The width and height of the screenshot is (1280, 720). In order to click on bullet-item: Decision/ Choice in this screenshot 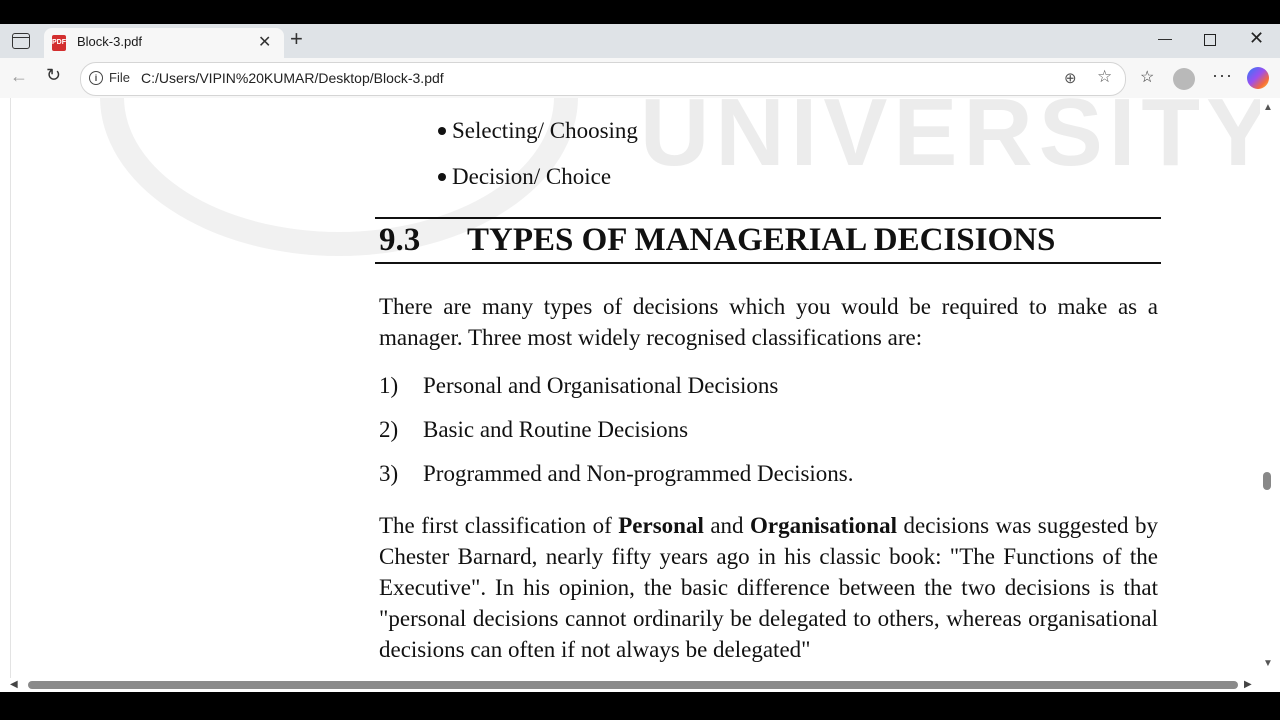, I will do `click(524, 177)`.